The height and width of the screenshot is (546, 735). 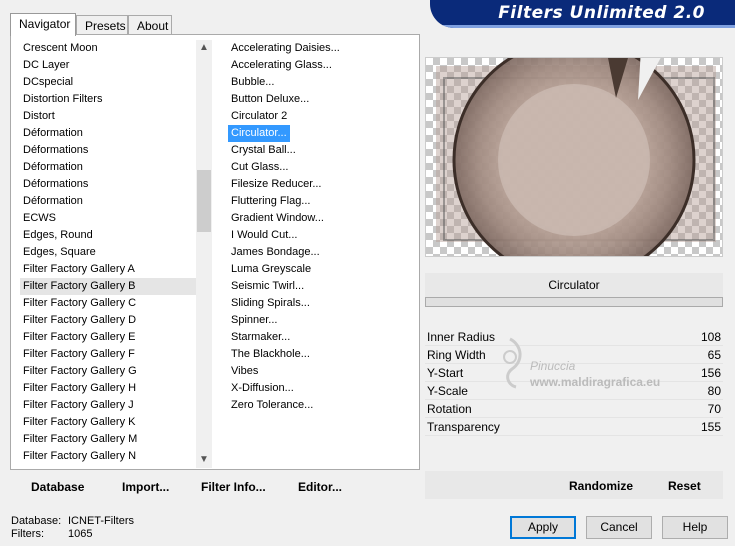 What do you see at coordinates (461, 337) in the screenshot?
I see `param-name: Inner Radius` at bounding box center [461, 337].